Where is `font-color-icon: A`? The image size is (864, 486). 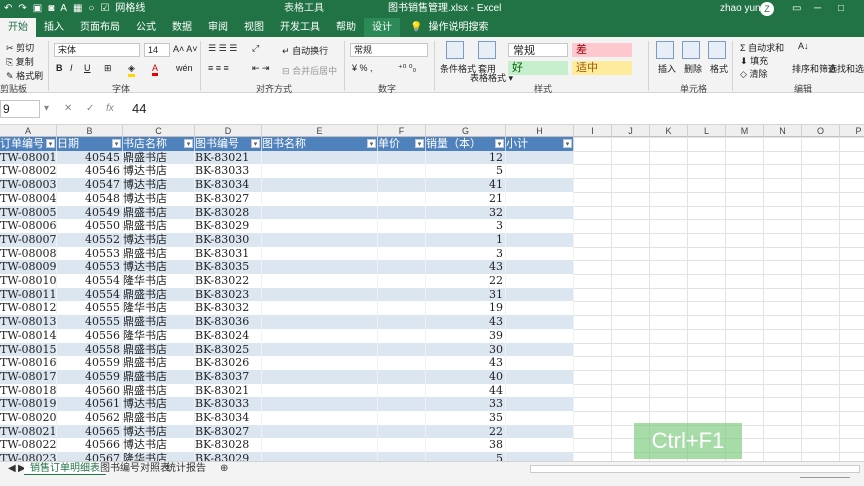 font-color-icon: A is located at coordinates (155, 69).